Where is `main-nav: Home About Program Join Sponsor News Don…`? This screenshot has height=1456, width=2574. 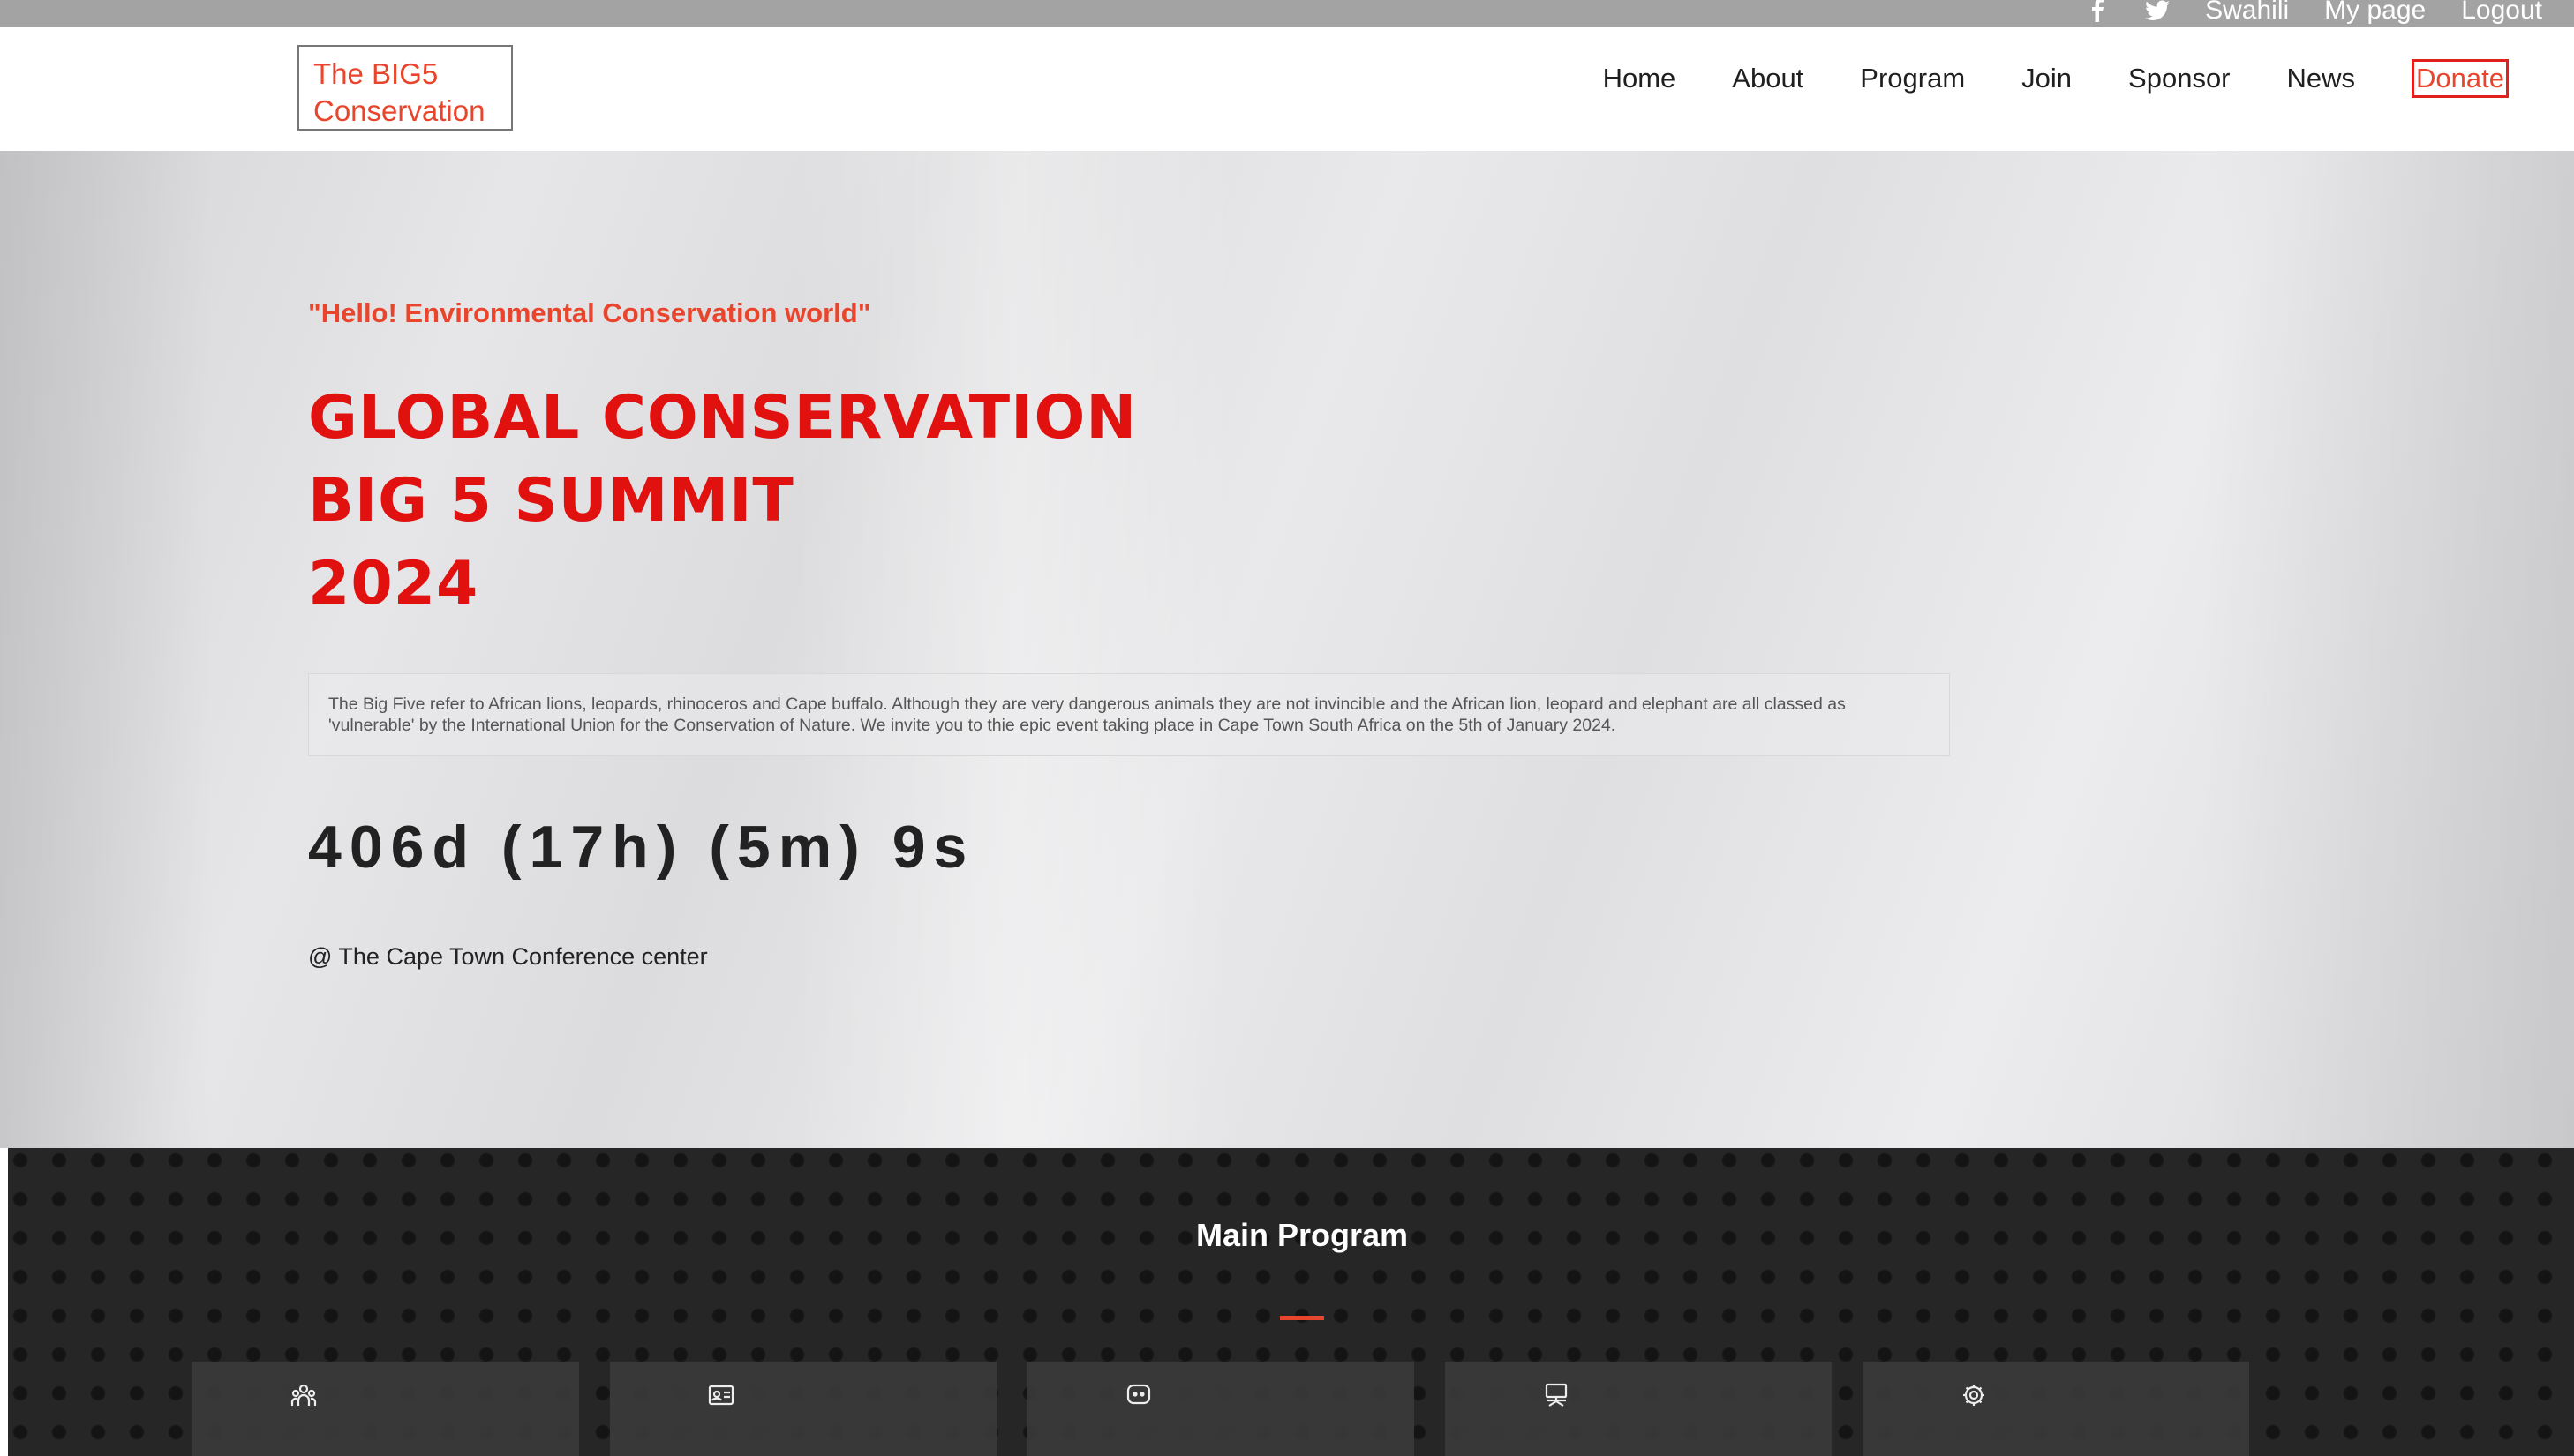 main-nav: Home About Program Join Sponsor News Don… is located at coordinates (2028, 78).